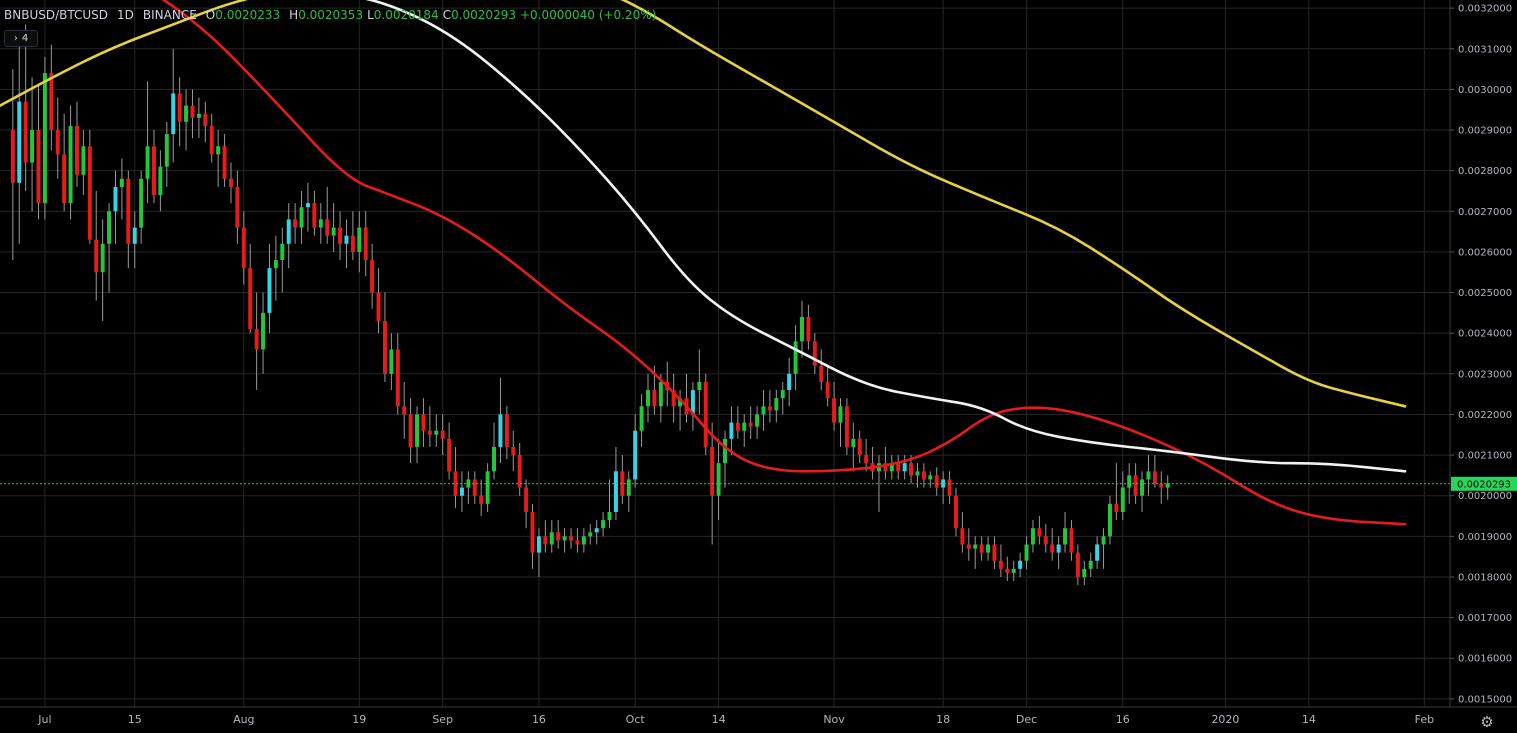 The width and height of the screenshot is (1517, 733). I want to click on time-tick-label: Dec, so click(1026, 719).